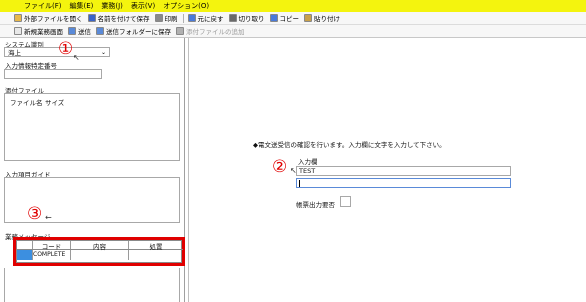  Describe the element at coordinates (232, 18) in the screenshot. I see `cut-icon` at that location.